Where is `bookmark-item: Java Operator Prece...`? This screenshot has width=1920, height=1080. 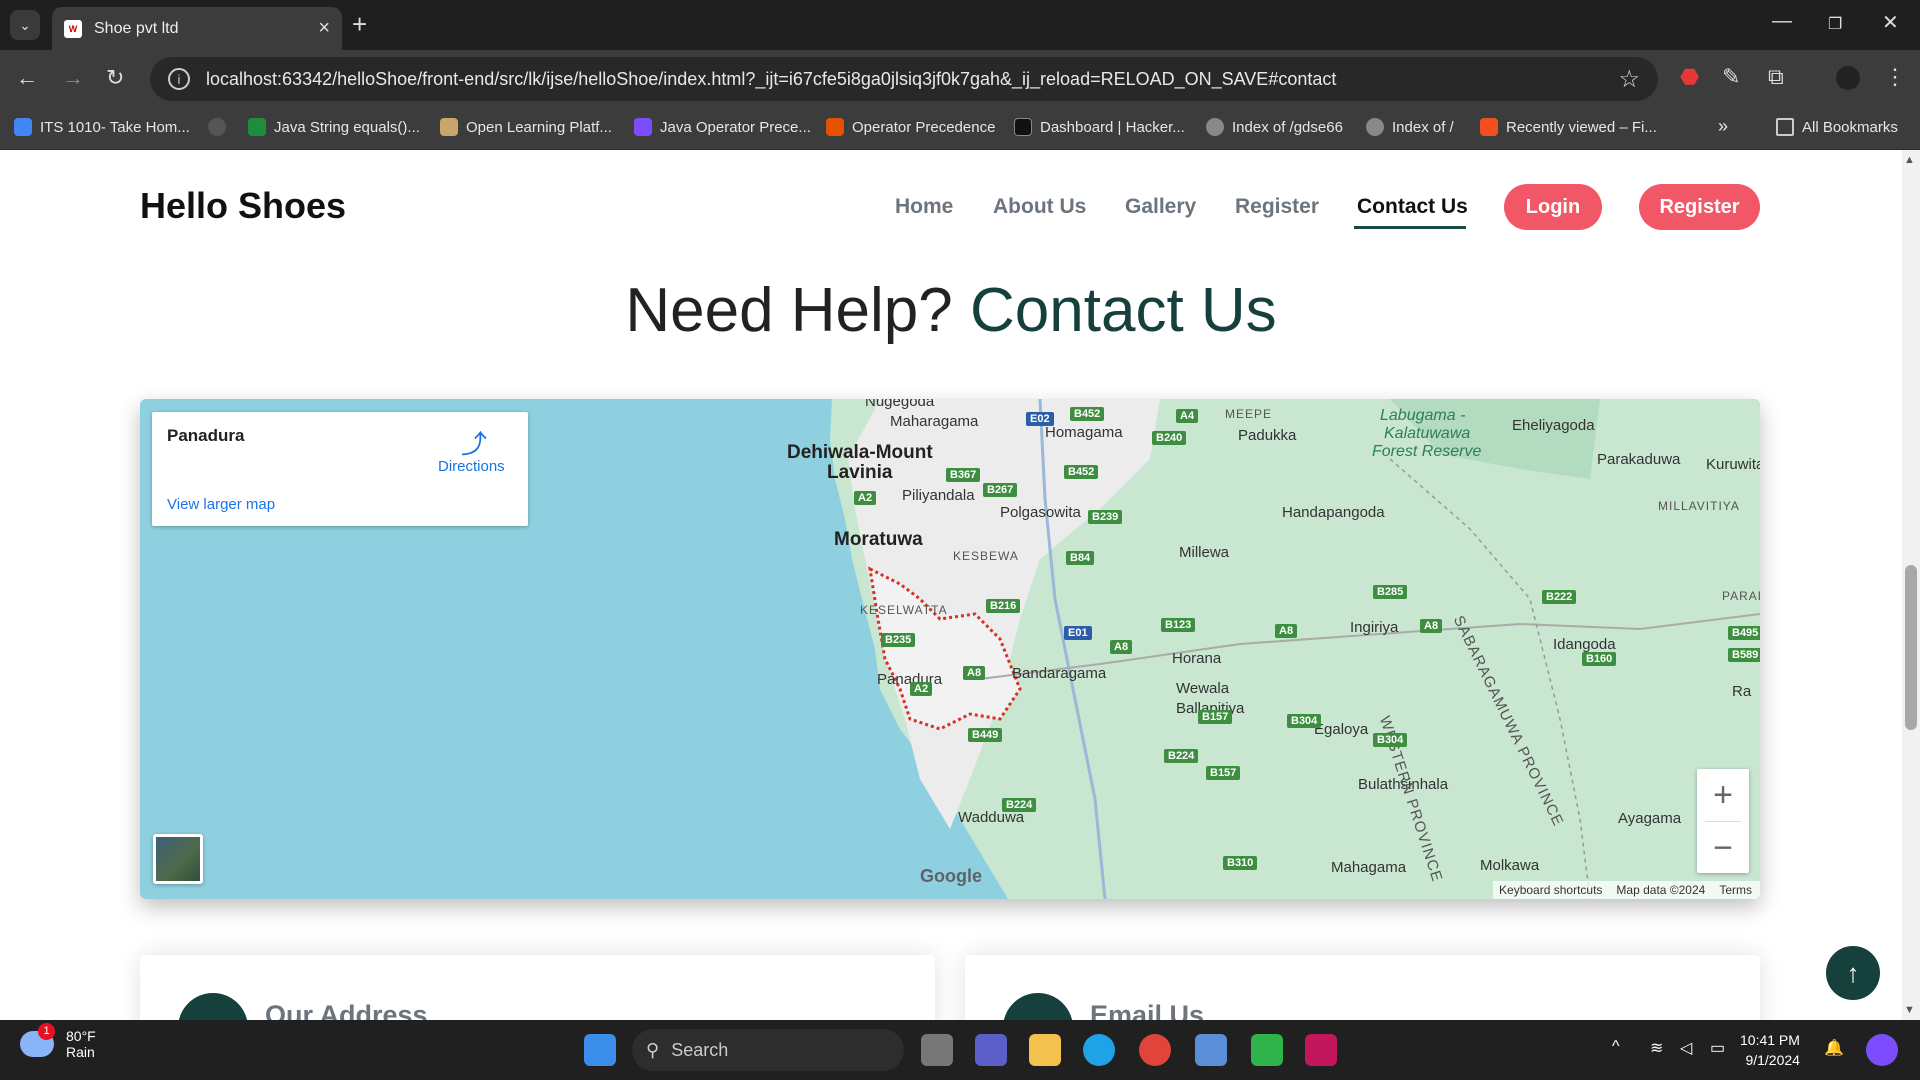 bookmark-item: Java Operator Prece... is located at coordinates (722, 127).